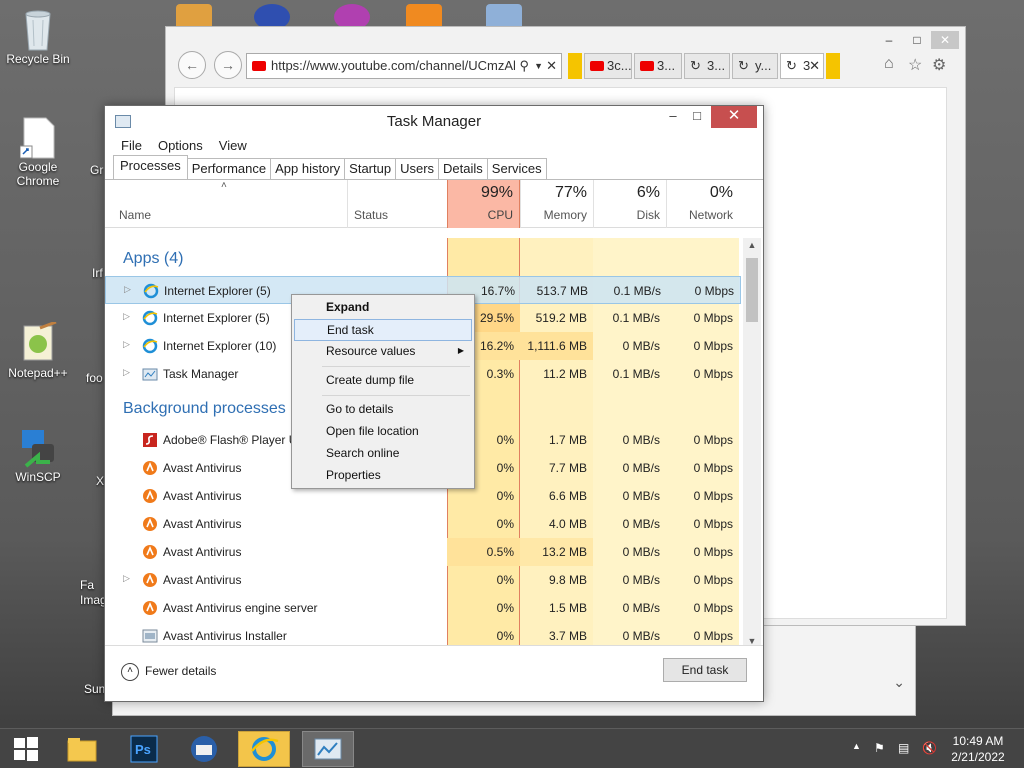  I want to click on column-cpu: 99% CPU, so click(483, 204).